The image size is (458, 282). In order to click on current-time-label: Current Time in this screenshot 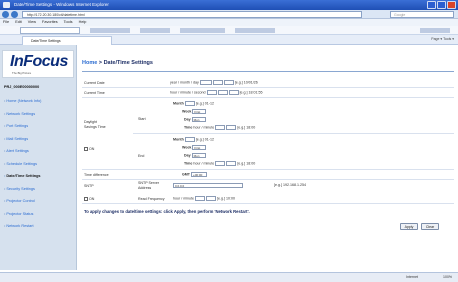, I will do `click(94, 93)`.